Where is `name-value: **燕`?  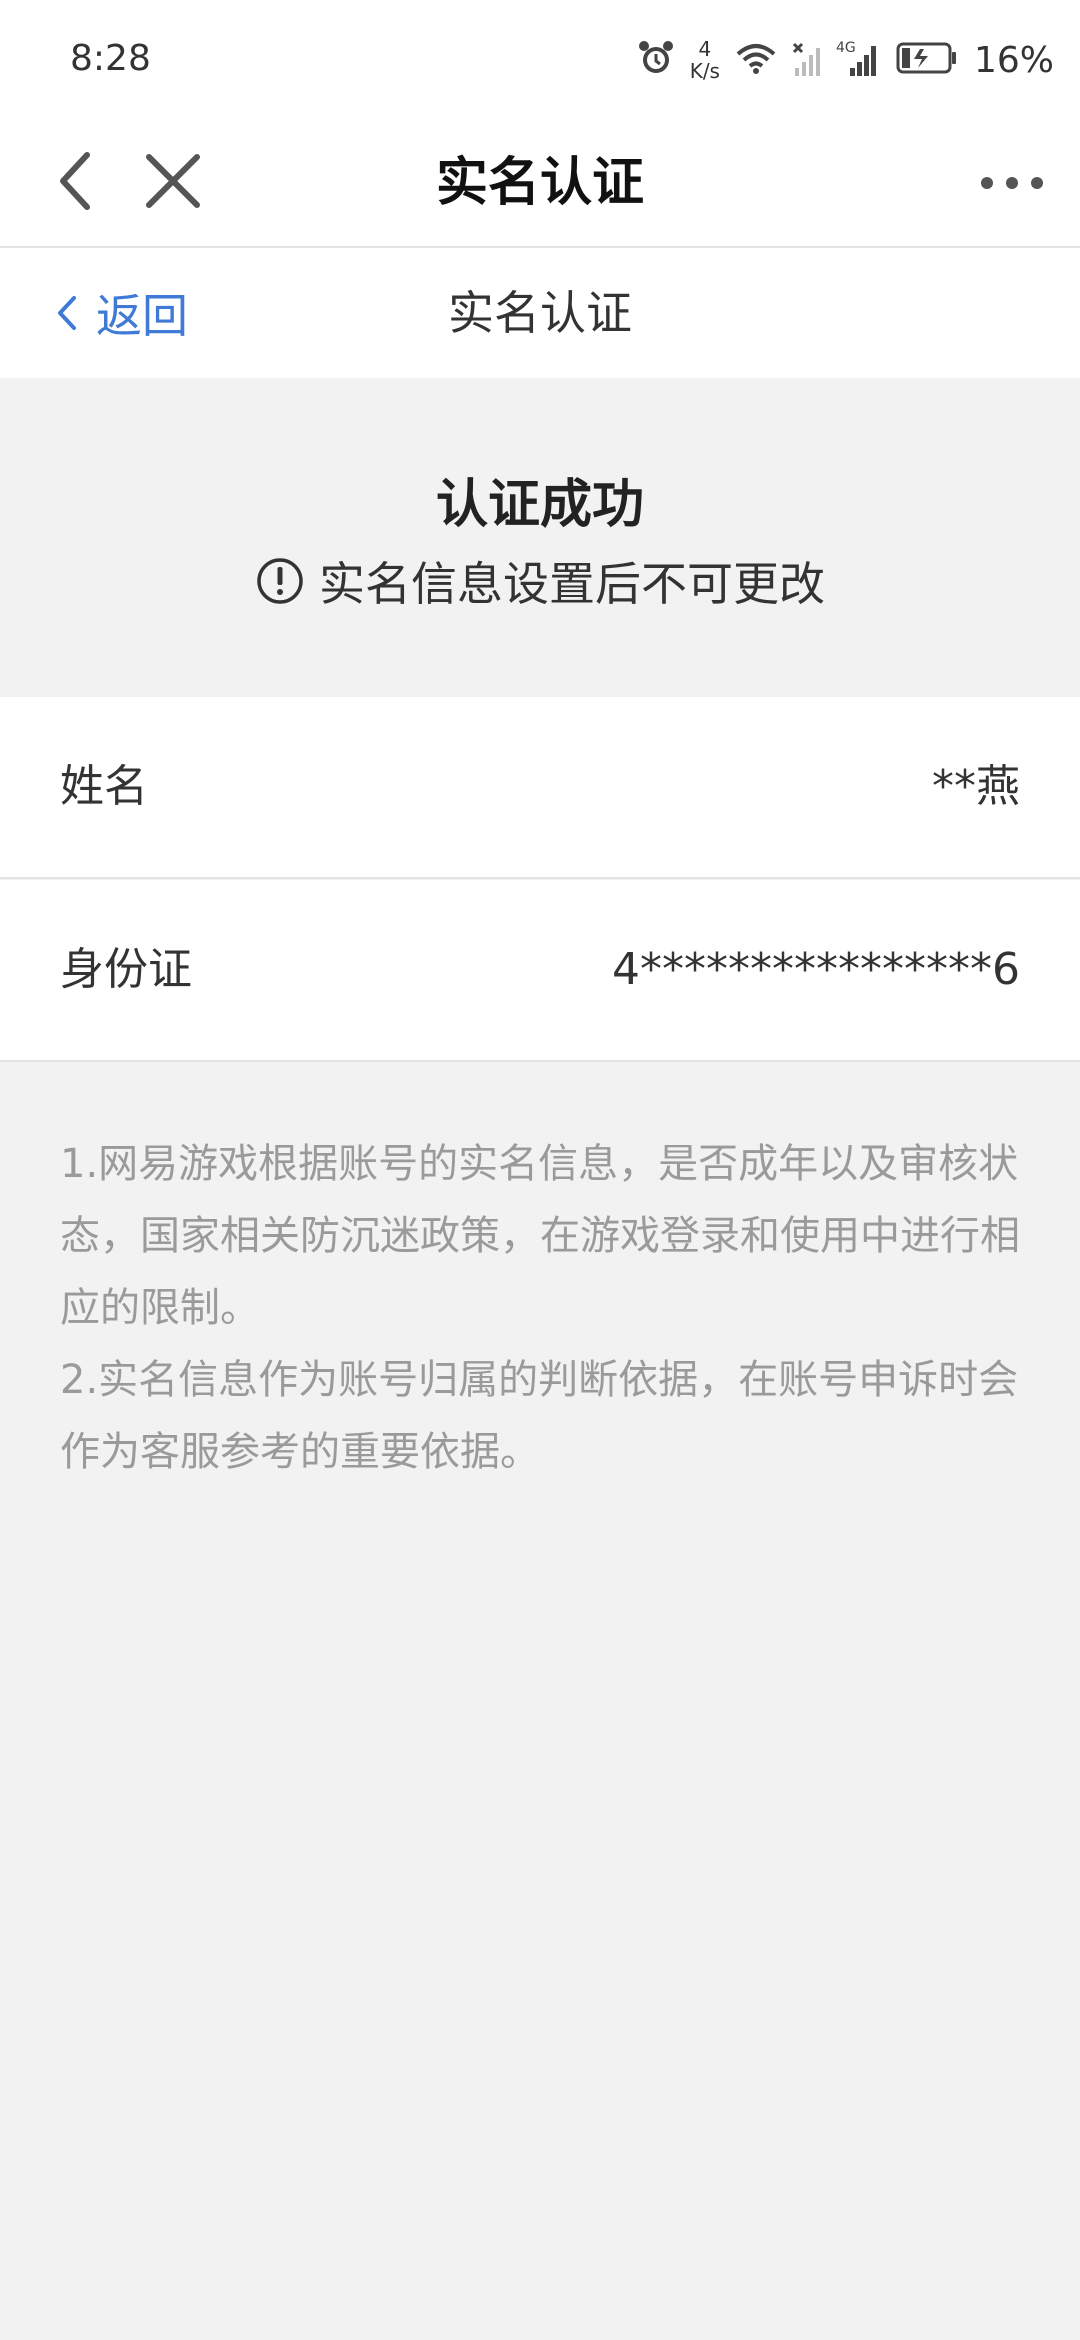
name-value: **燕 is located at coordinates (976, 786).